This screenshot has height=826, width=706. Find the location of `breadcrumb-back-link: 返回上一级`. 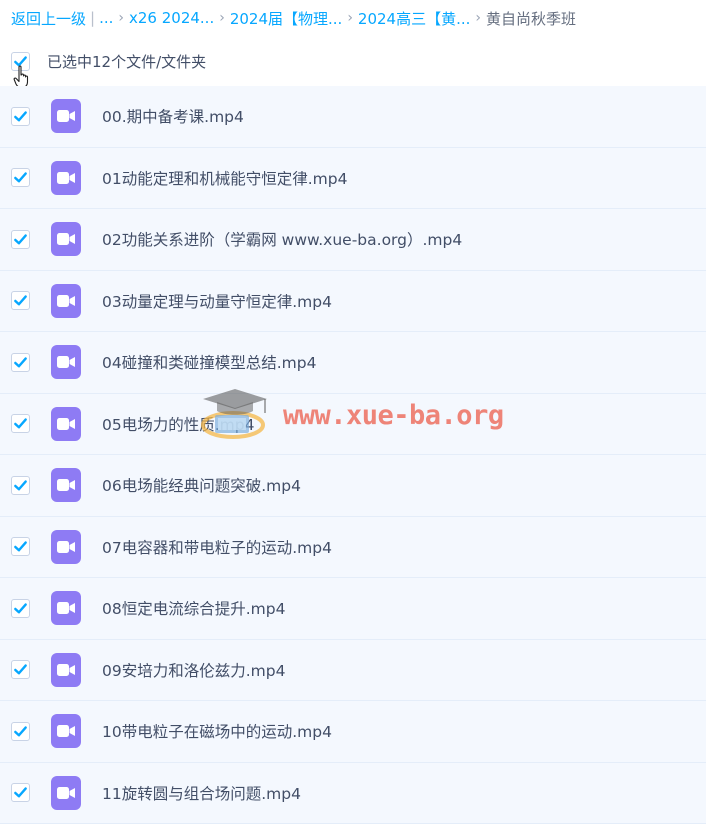

breadcrumb-back-link: 返回上一级 is located at coordinates (48, 18).